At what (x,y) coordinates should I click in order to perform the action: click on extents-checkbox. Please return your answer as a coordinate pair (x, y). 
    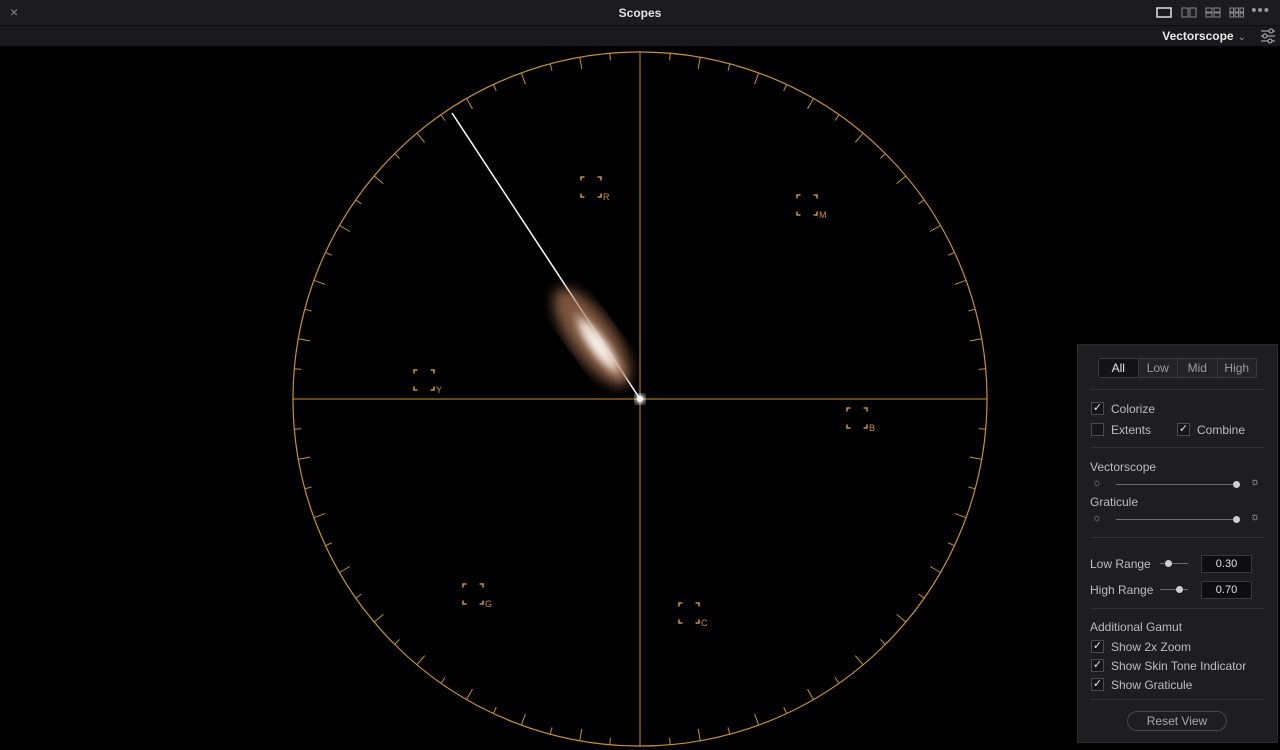
    Looking at the image, I should click on (1097, 429).